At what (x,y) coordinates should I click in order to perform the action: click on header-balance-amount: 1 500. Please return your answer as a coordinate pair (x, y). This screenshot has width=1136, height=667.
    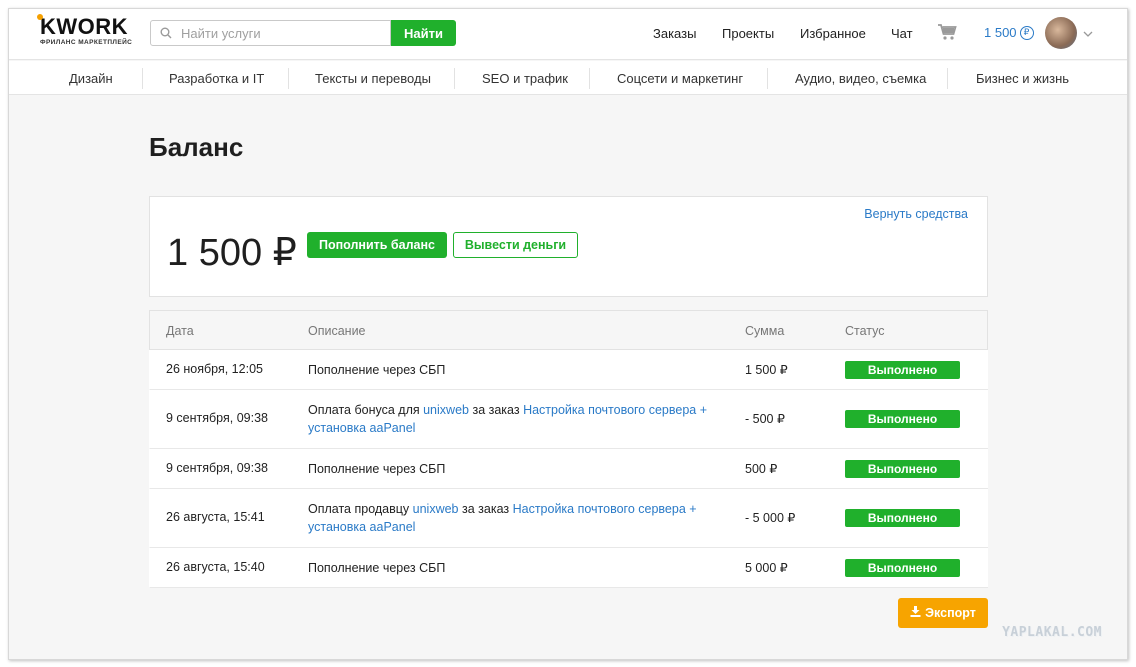
    Looking at the image, I should click on (1000, 32).